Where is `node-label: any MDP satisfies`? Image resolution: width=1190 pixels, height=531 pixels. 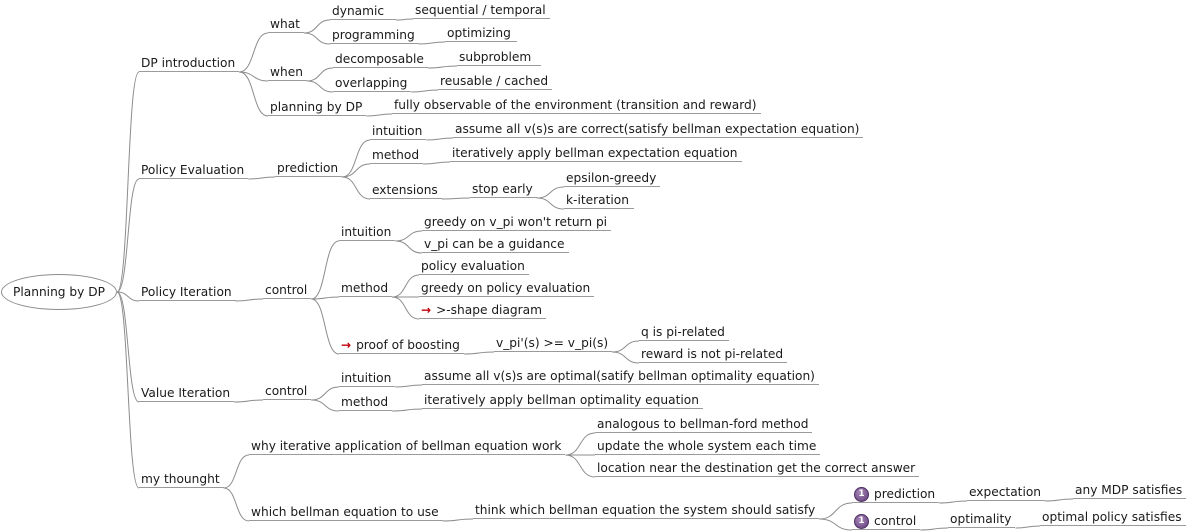
node-label: any MDP satisfies is located at coordinates (1129, 490).